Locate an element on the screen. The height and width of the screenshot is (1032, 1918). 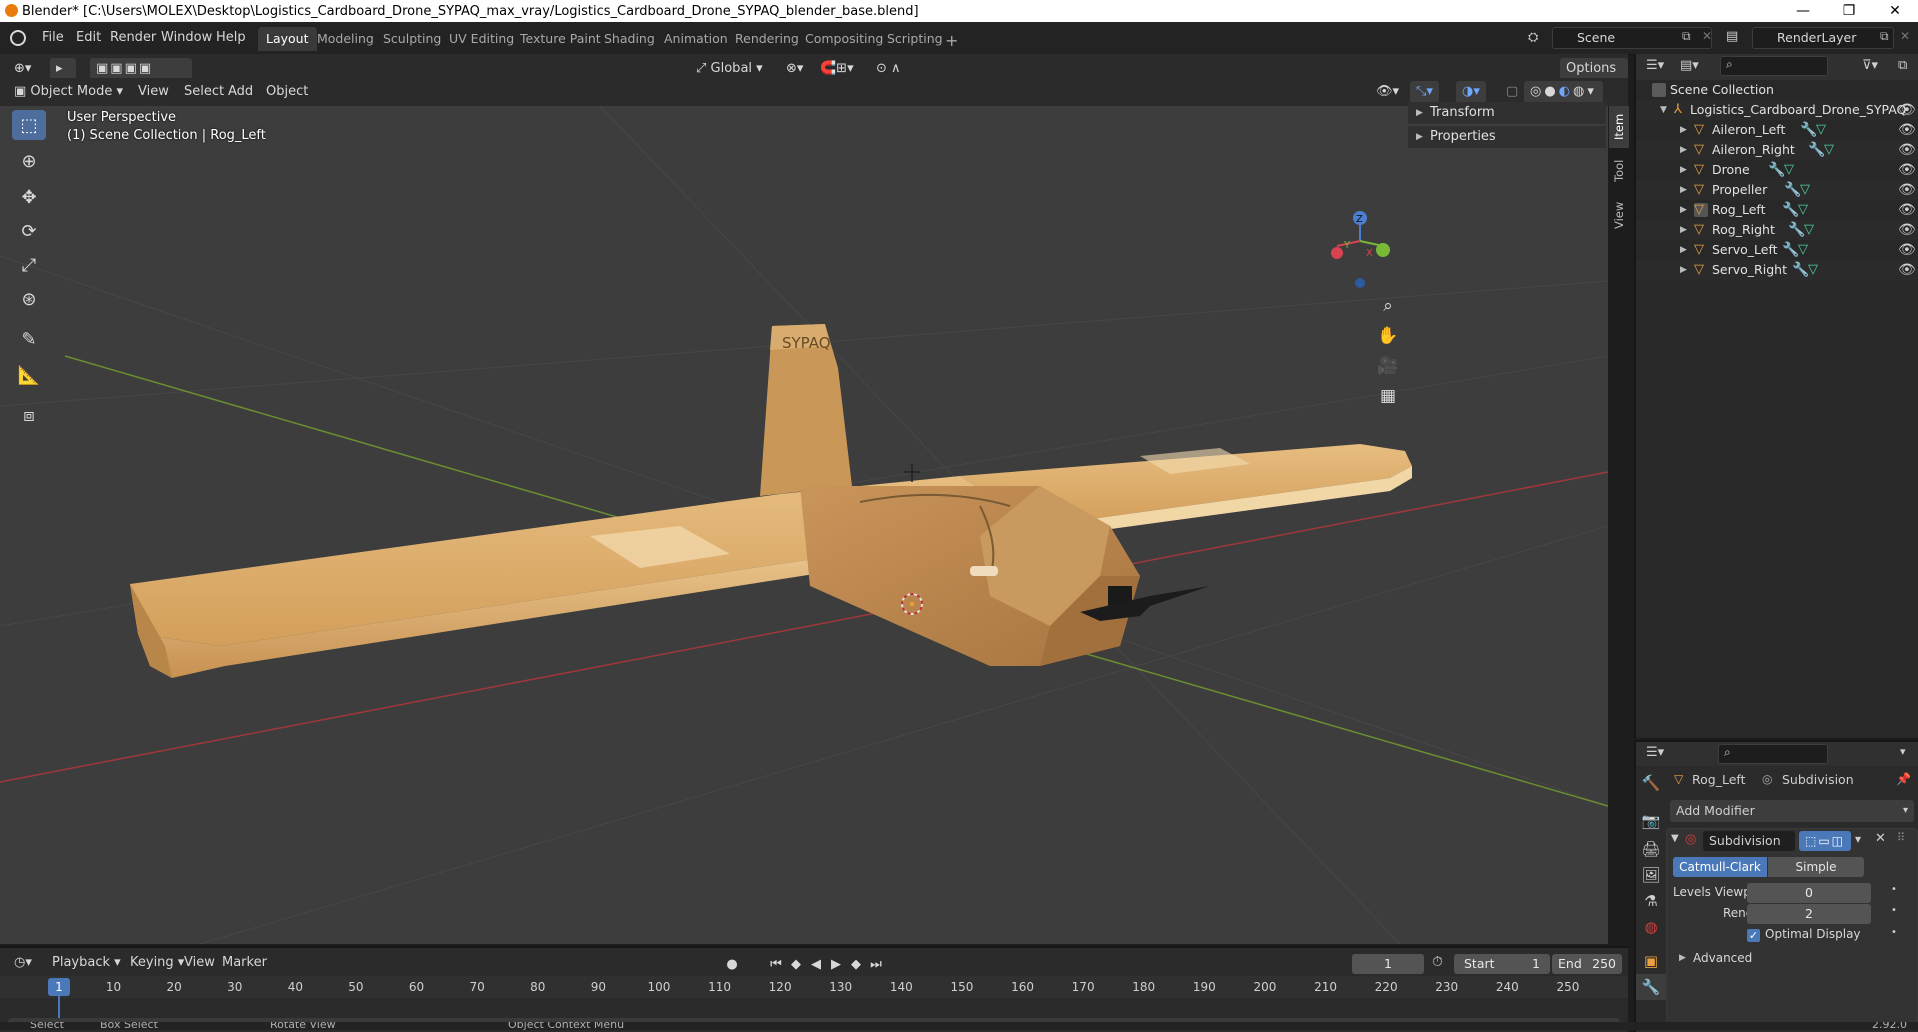
transform-orientation-dropdown: ⤢ Global ▾ is located at coordinates (729, 69).